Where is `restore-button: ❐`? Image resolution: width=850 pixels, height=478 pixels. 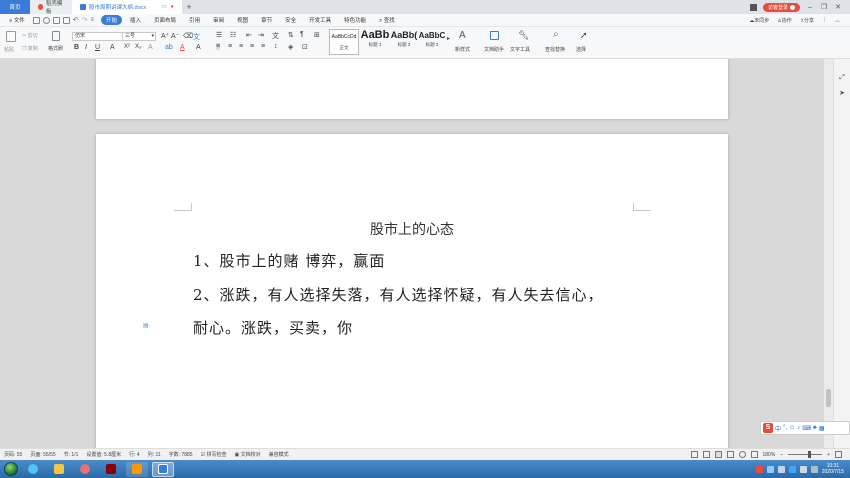
restore-button: ❐ is located at coordinates (824, 7).